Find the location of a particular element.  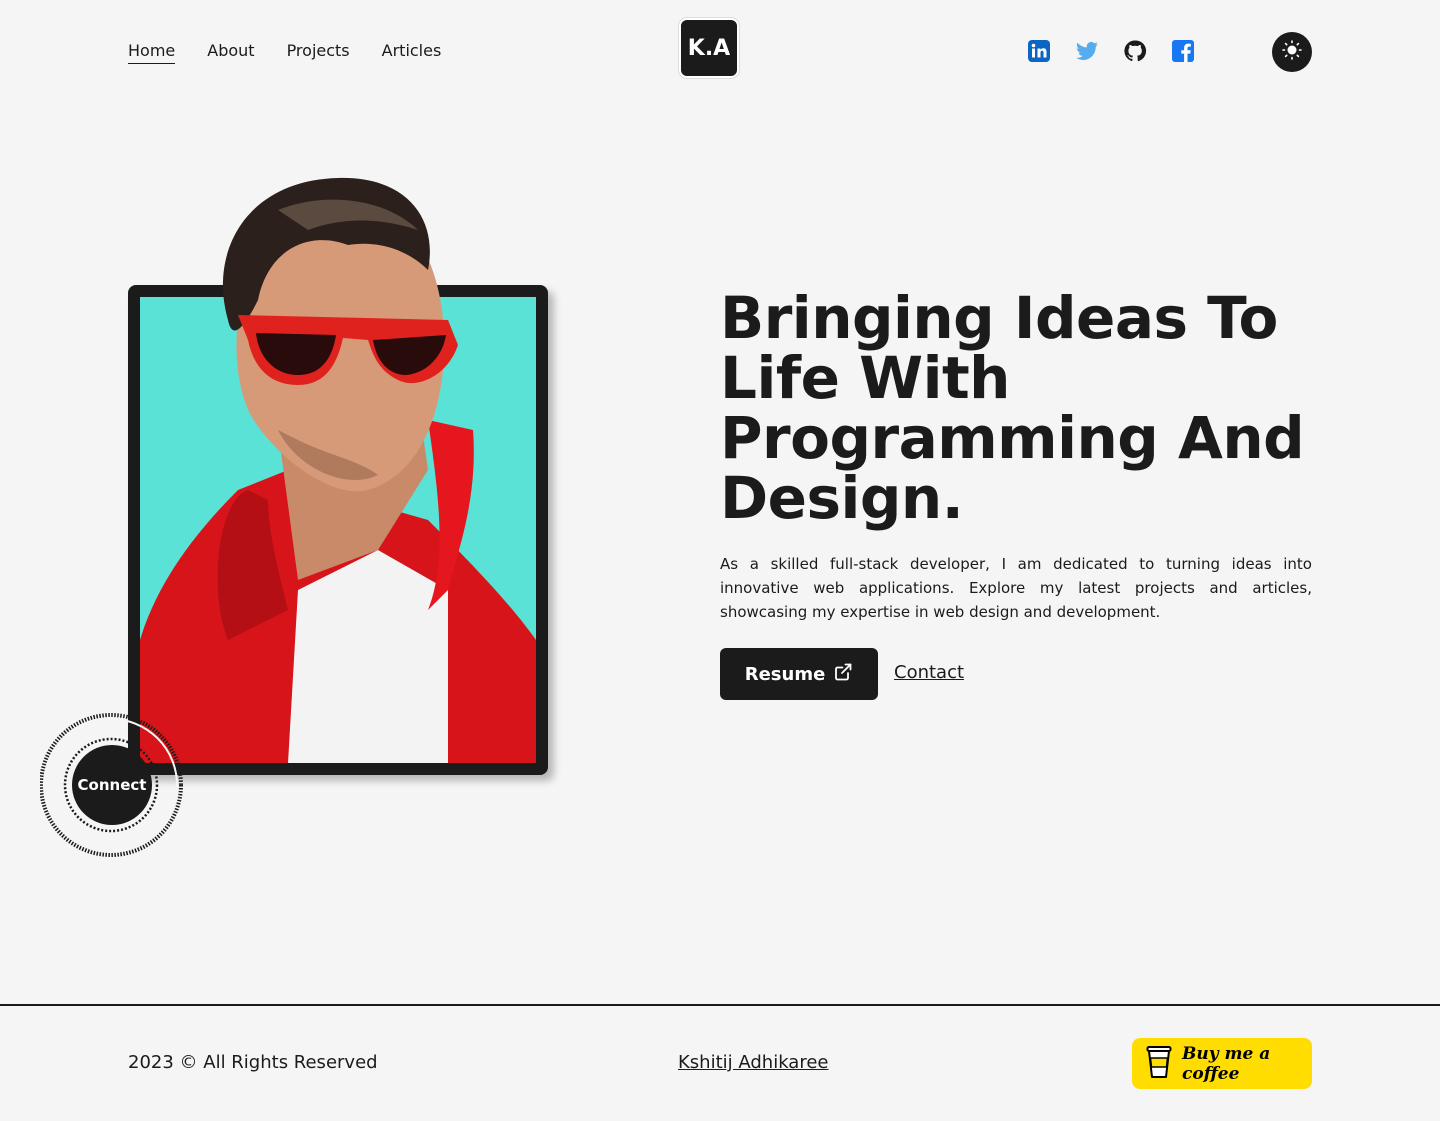

site-header: Home About Projects Articles K.A is located at coordinates (720, 50).